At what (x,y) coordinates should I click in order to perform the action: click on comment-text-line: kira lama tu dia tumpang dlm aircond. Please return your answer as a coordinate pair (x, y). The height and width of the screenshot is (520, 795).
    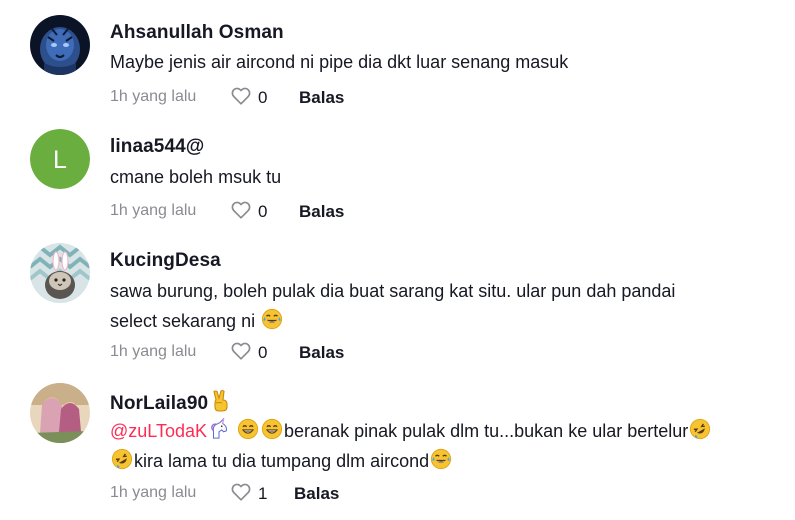
    Looking at the image, I should click on (450, 461).